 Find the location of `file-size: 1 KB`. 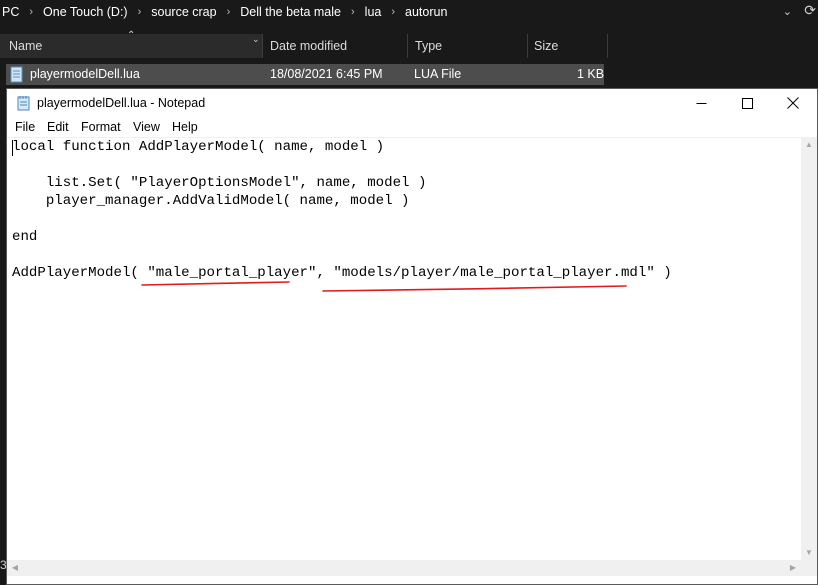

file-size: 1 KB is located at coordinates (591, 74).